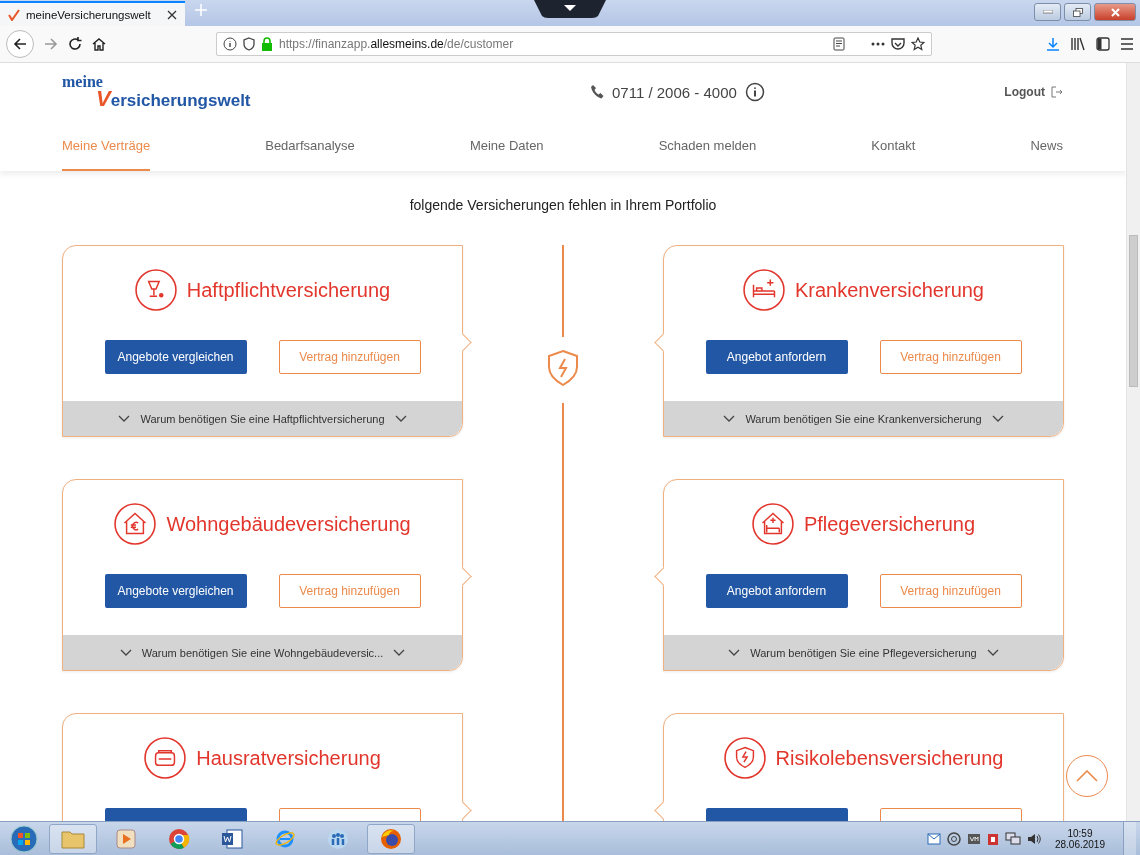 The height and width of the screenshot is (855, 1140). I want to click on phone-number: 0711 / 2006 - 4000, so click(674, 92).